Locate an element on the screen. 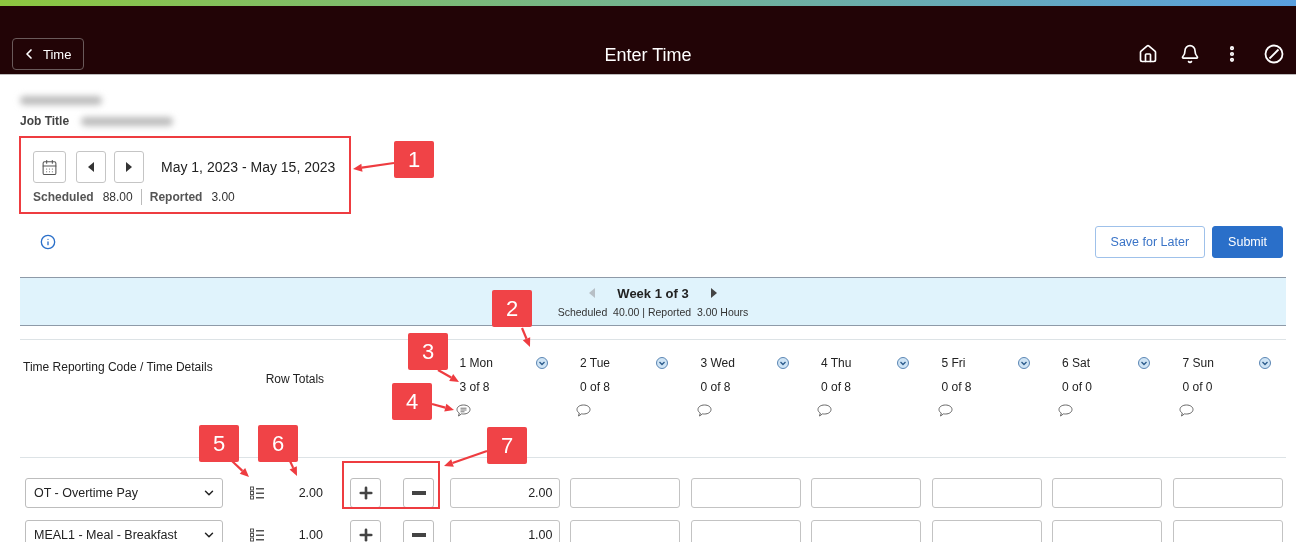 The height and width of the screenshot is (542, 1296). day-label: 3 Wed is located at coordinates (717, 363).